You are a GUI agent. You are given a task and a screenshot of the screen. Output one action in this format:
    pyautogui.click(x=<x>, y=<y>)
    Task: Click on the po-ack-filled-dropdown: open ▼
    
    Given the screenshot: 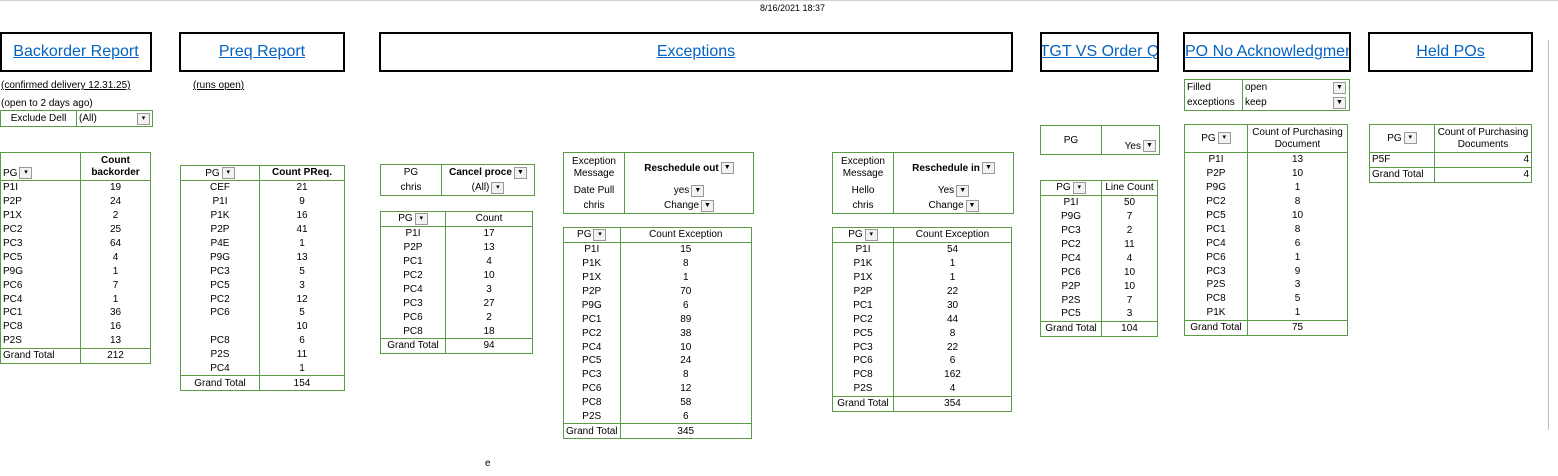 What is the action you would take?
    pyautogui.click(x=1295, y=87)
    